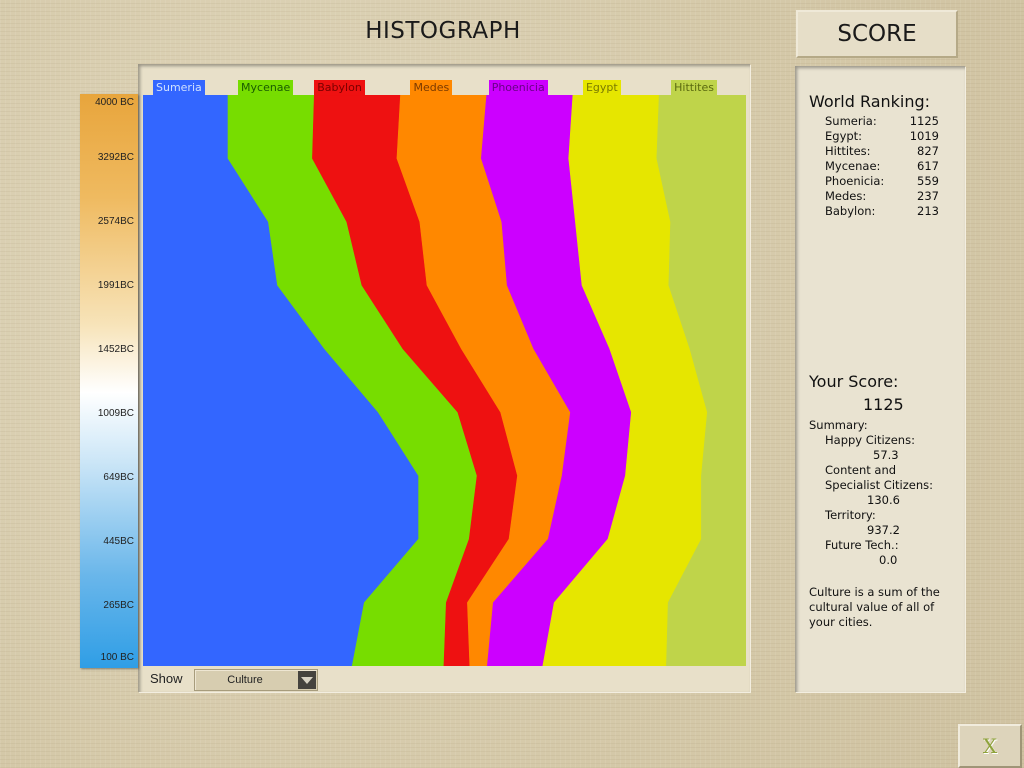  Describe the element at coordinates (846, 196) in the screenshot. I see `ranking-civ-name: Medes:` at that location.